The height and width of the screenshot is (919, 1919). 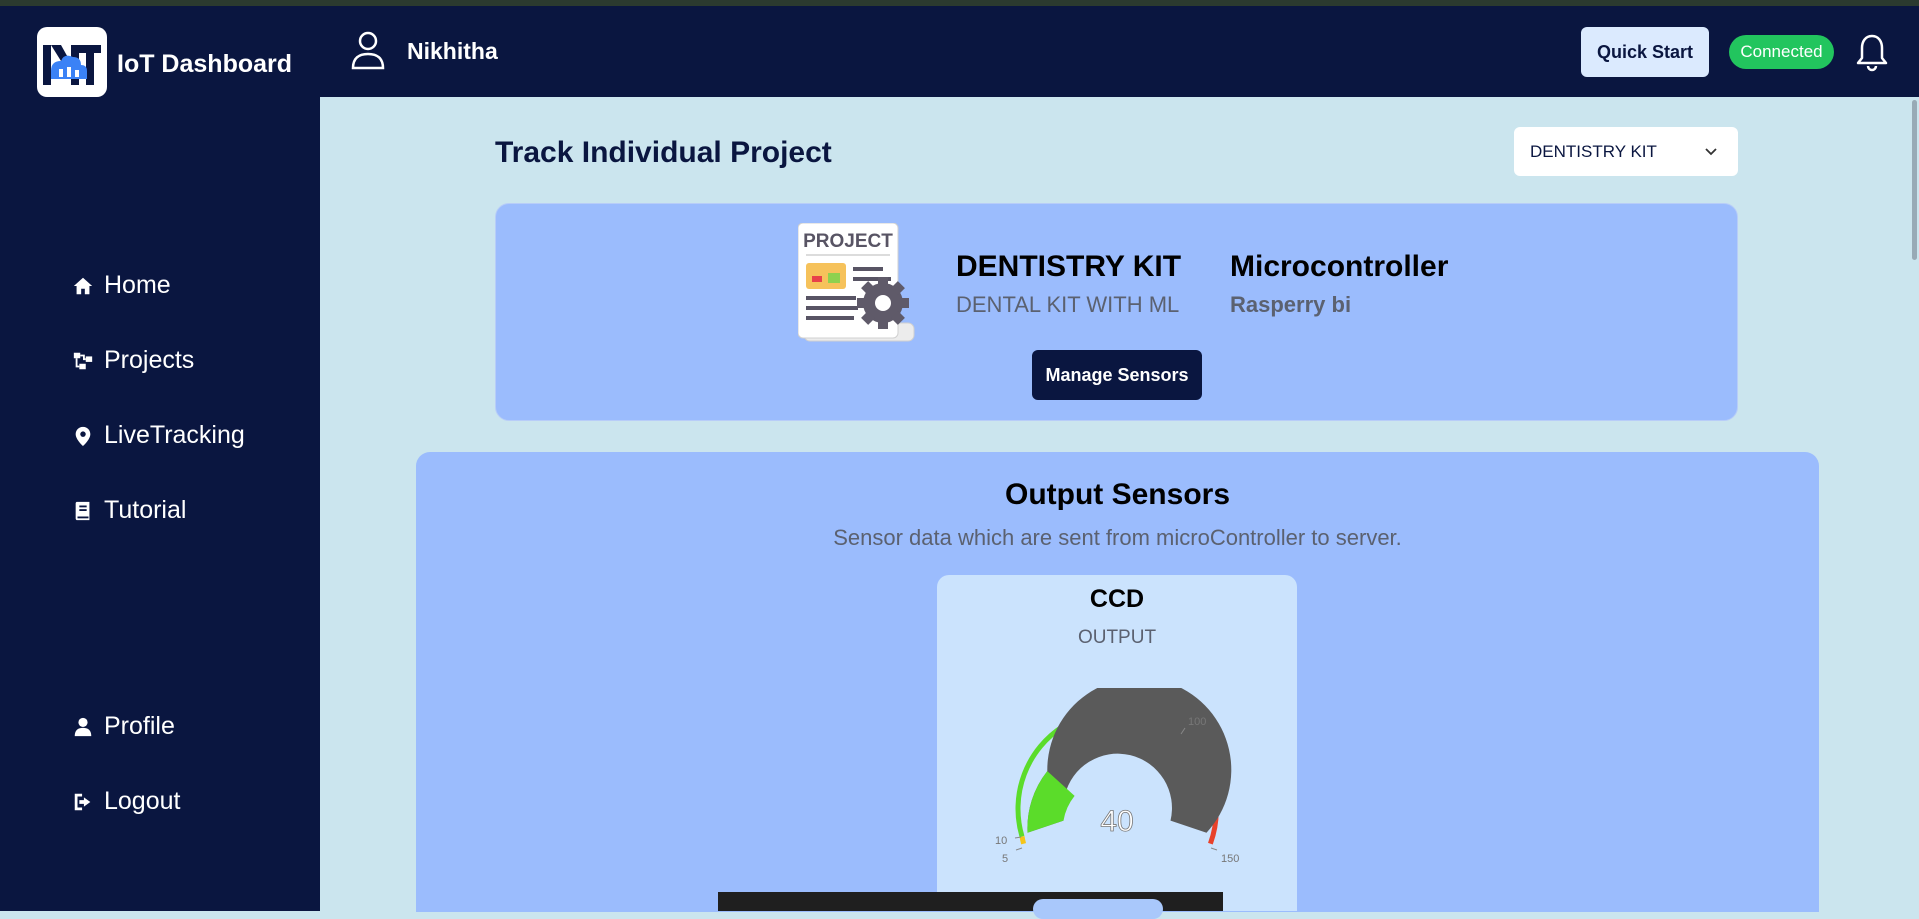 I want to click on sidebar-item-label: Profile, so click(x=139, y=726).